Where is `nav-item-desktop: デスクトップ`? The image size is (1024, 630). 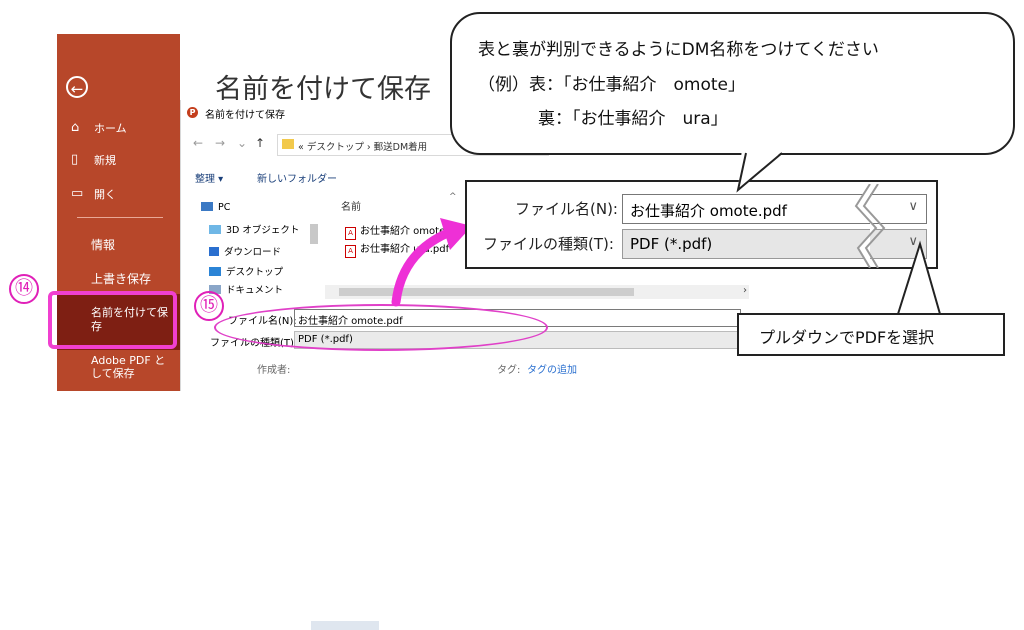
nav-item-desktop: デスクトップ is located at coordinates (246, 271).